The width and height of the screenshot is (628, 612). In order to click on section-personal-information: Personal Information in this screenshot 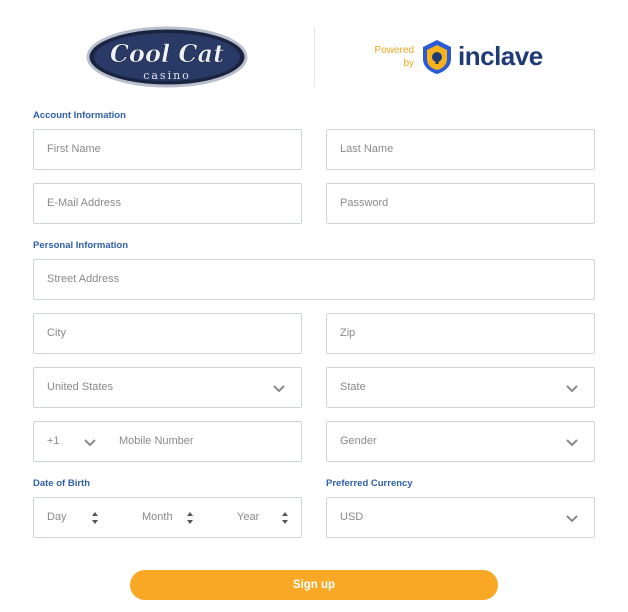, I will do `click(81, 245)`.